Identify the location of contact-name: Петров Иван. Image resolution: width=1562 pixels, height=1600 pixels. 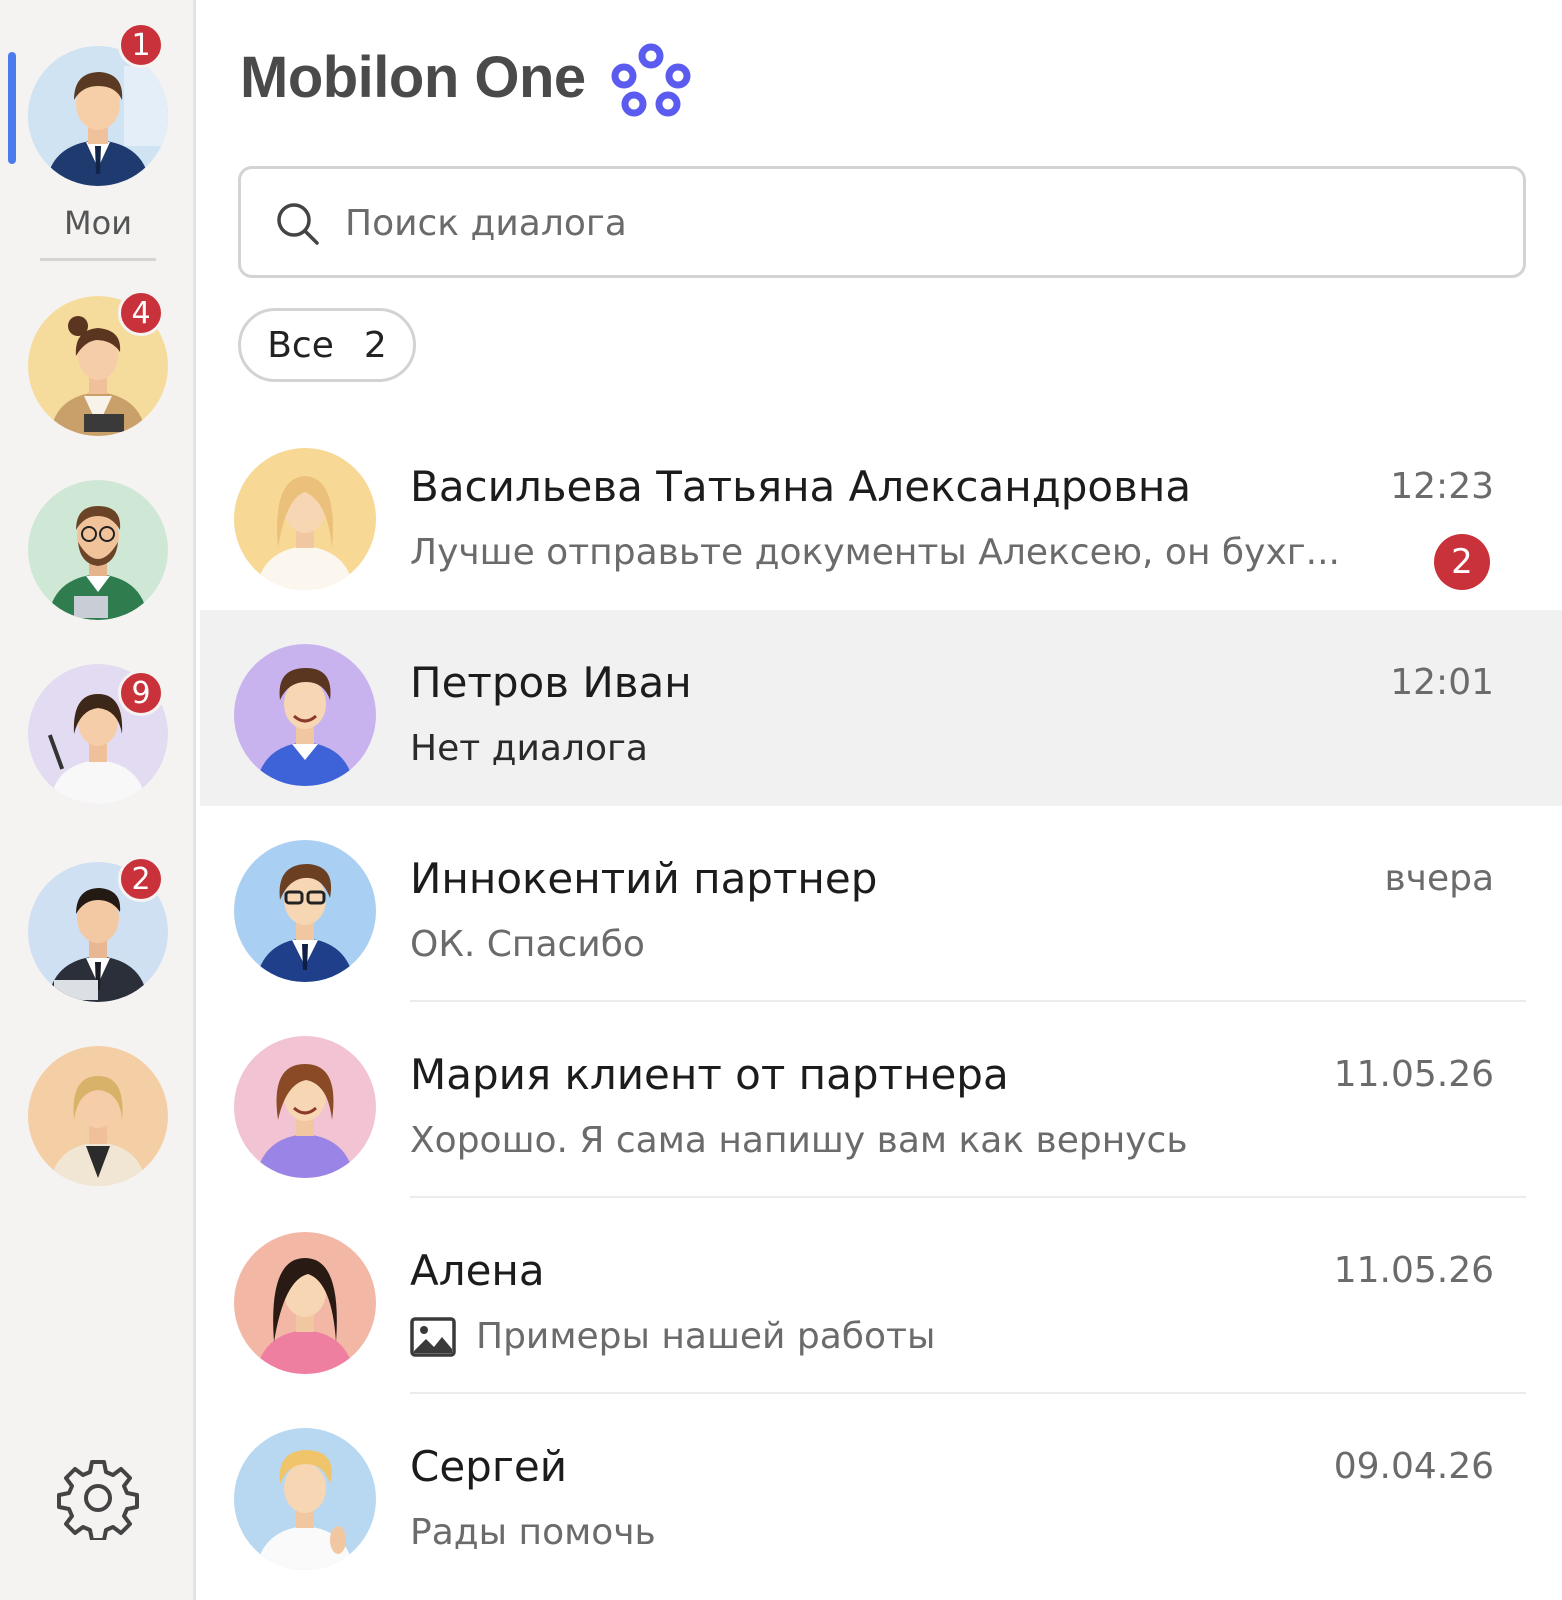
(551, 682).